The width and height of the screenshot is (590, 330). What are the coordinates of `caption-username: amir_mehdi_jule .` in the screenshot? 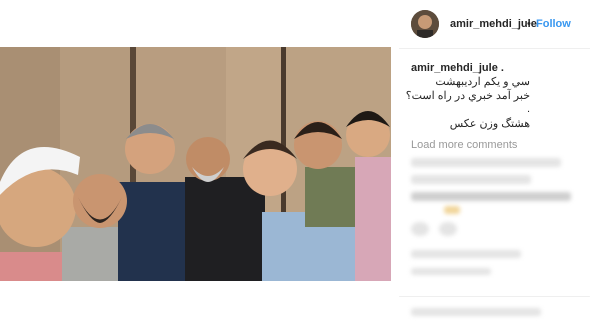 It's located at (457, 68).